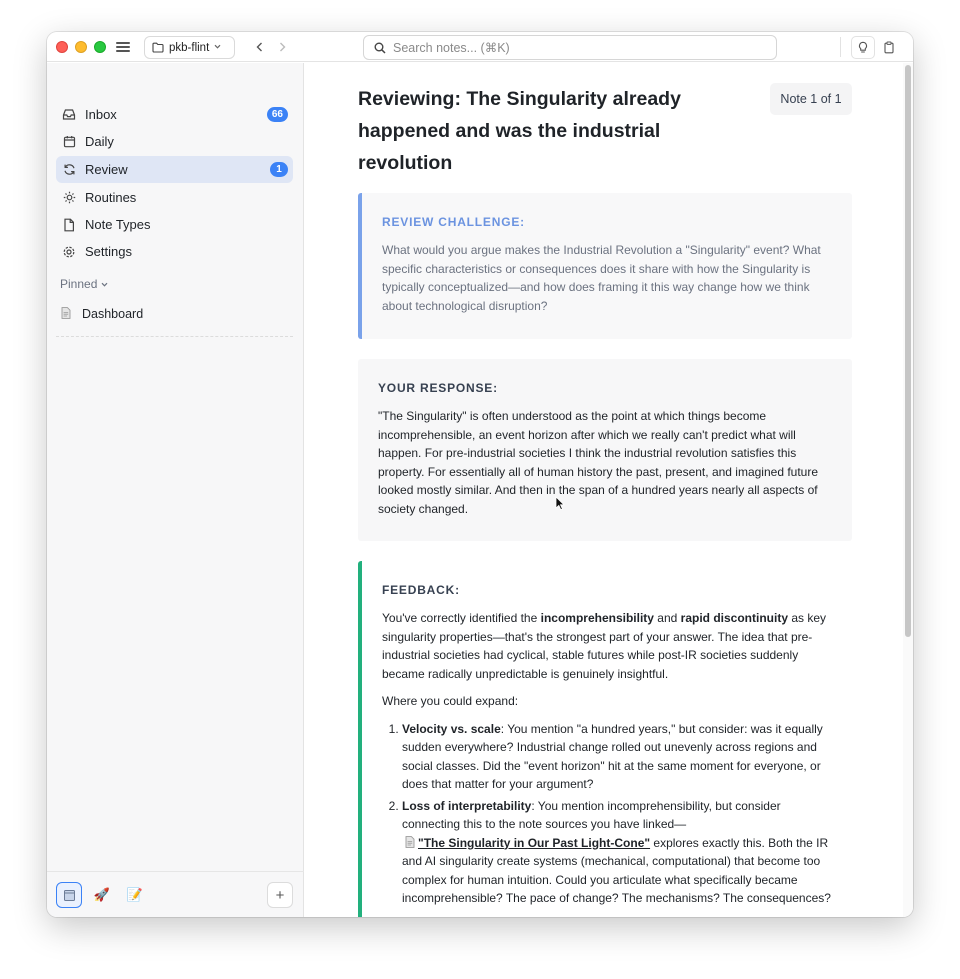 The height and width of the screenshot is (979, 960). Describe the element at coordinates (69, 115) in the screenshot. I see `inbox-icon` at that location.